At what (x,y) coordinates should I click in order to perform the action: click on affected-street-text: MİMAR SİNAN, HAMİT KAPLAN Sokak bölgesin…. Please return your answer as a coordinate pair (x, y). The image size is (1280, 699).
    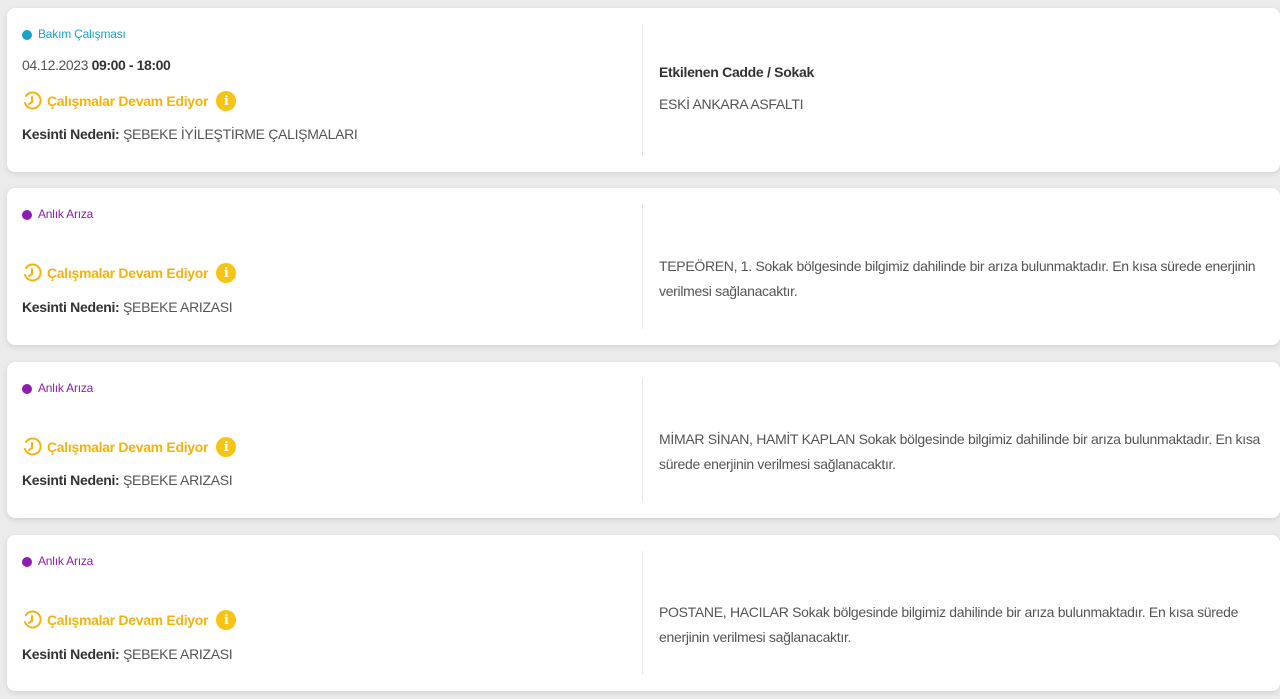
    Looking at the image, I should click on (960, 451).